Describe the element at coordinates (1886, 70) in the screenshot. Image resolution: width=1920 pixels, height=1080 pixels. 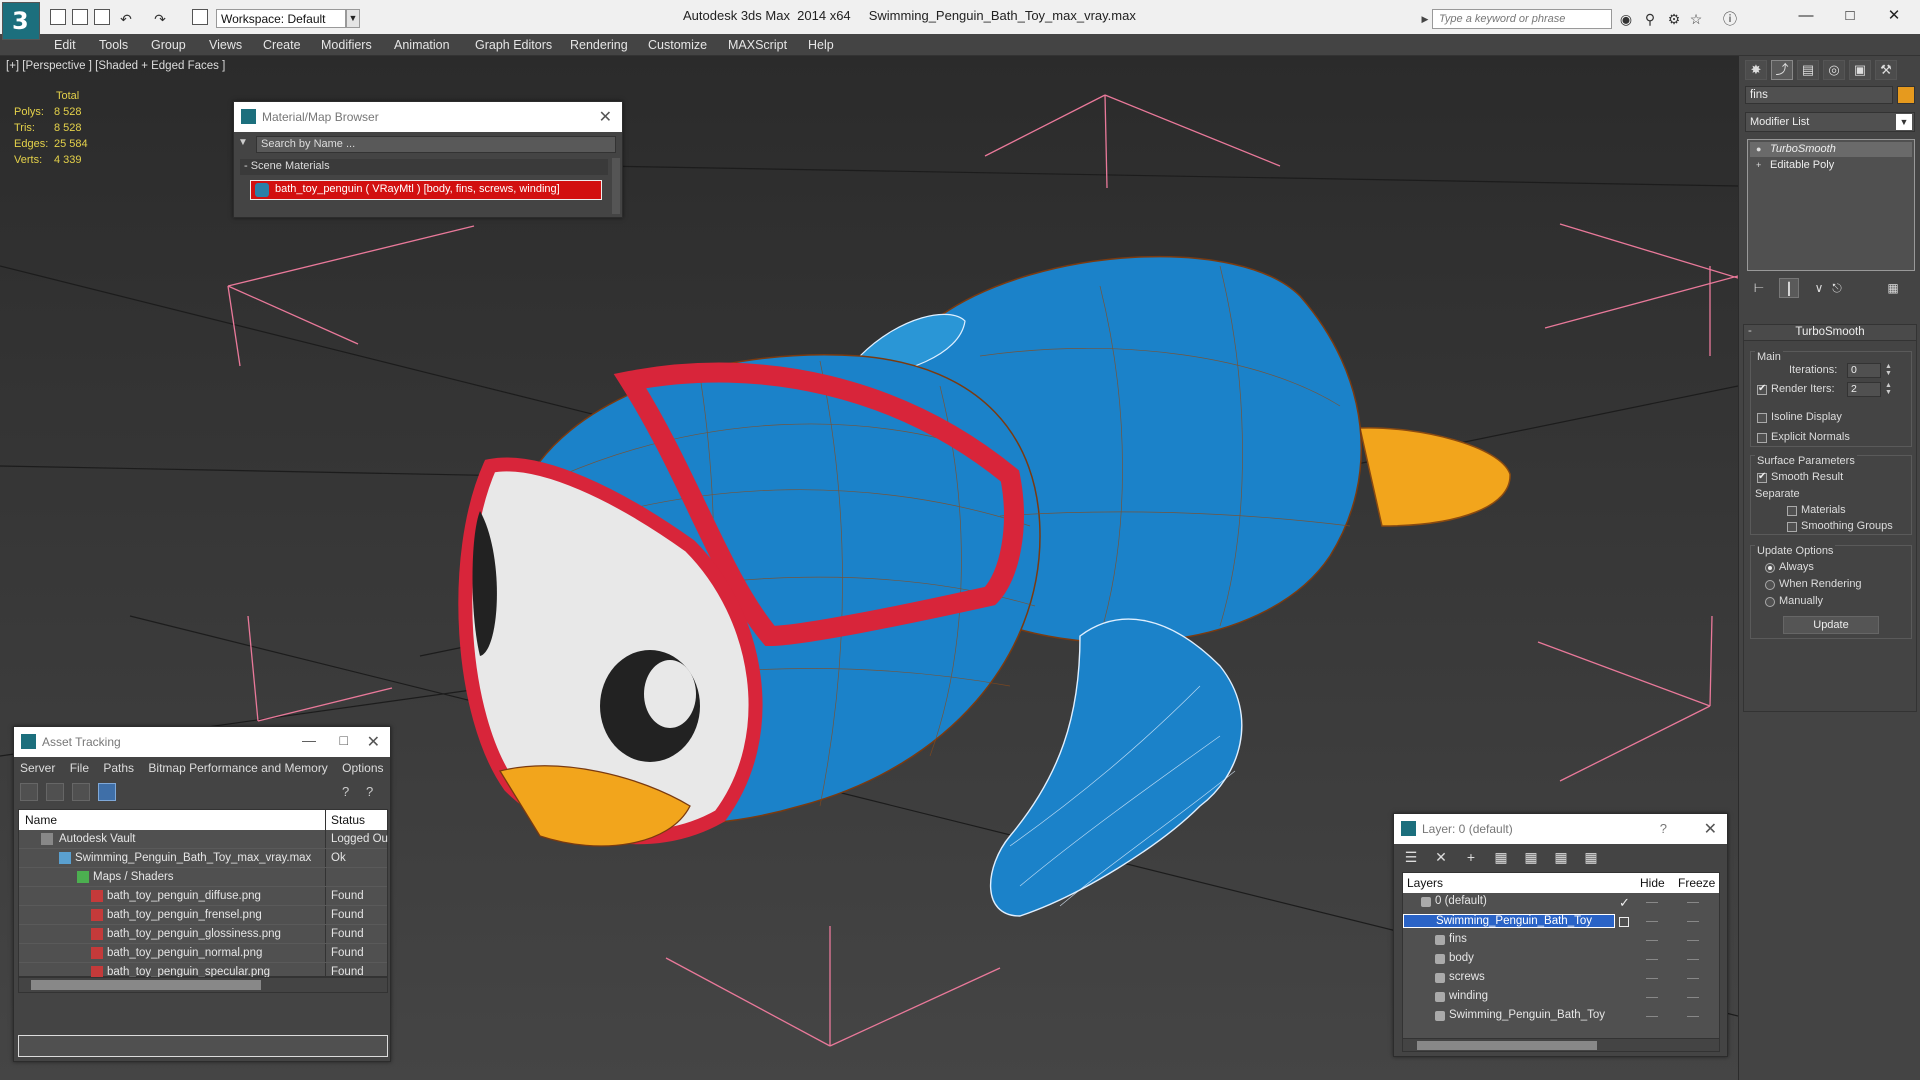
I see `utilities-tab-icon: ⚒` at that location.